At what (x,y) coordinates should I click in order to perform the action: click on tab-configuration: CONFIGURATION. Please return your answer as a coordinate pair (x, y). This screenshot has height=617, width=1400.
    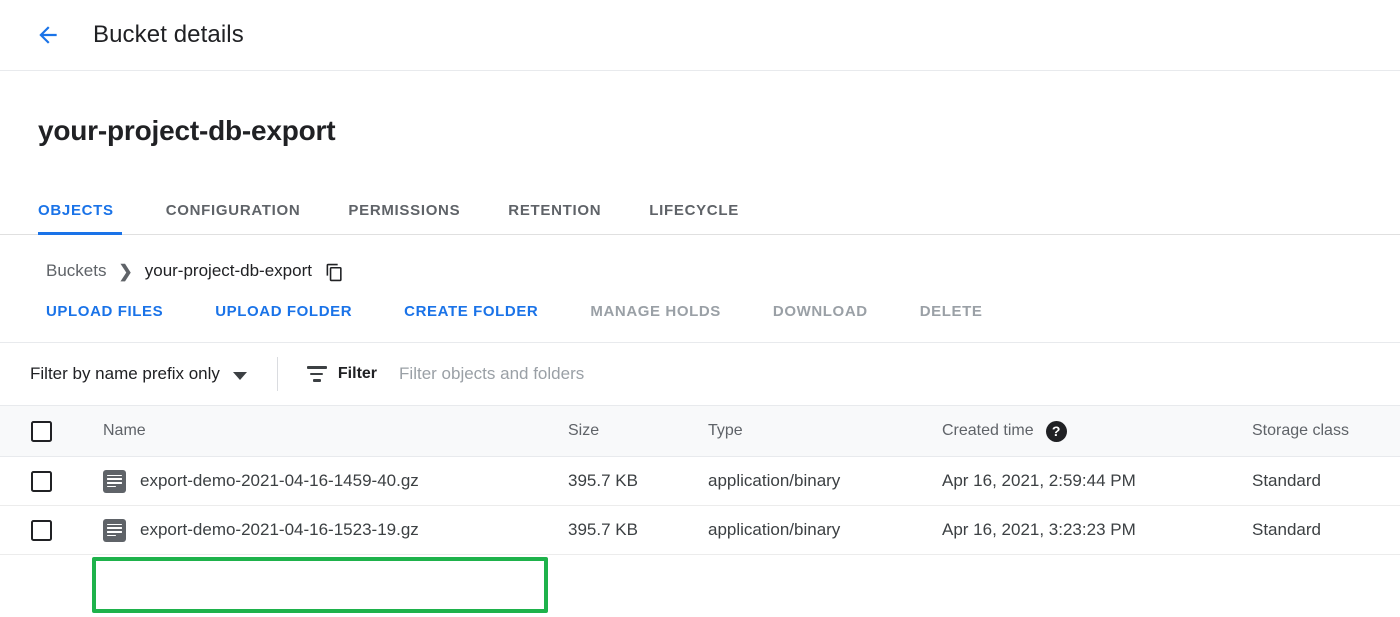
    Looking at the image, I should click on (233, 218).